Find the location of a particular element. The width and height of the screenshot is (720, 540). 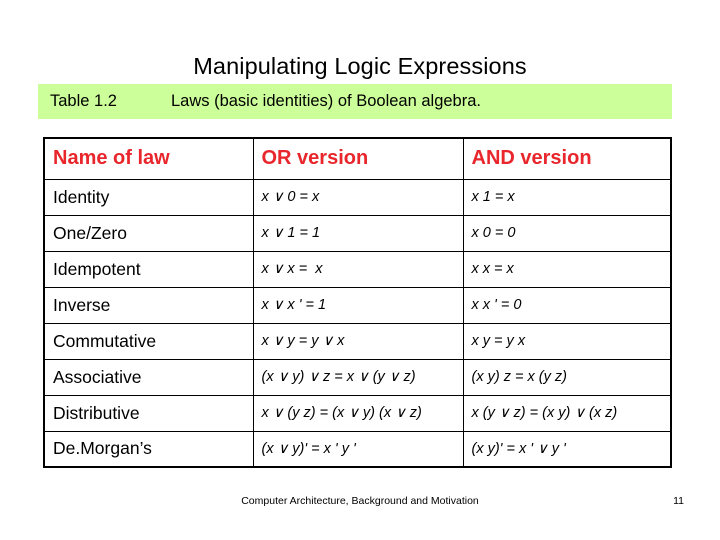

or-version-cell: x ∨ x = x is located at coordinates (358, 269).